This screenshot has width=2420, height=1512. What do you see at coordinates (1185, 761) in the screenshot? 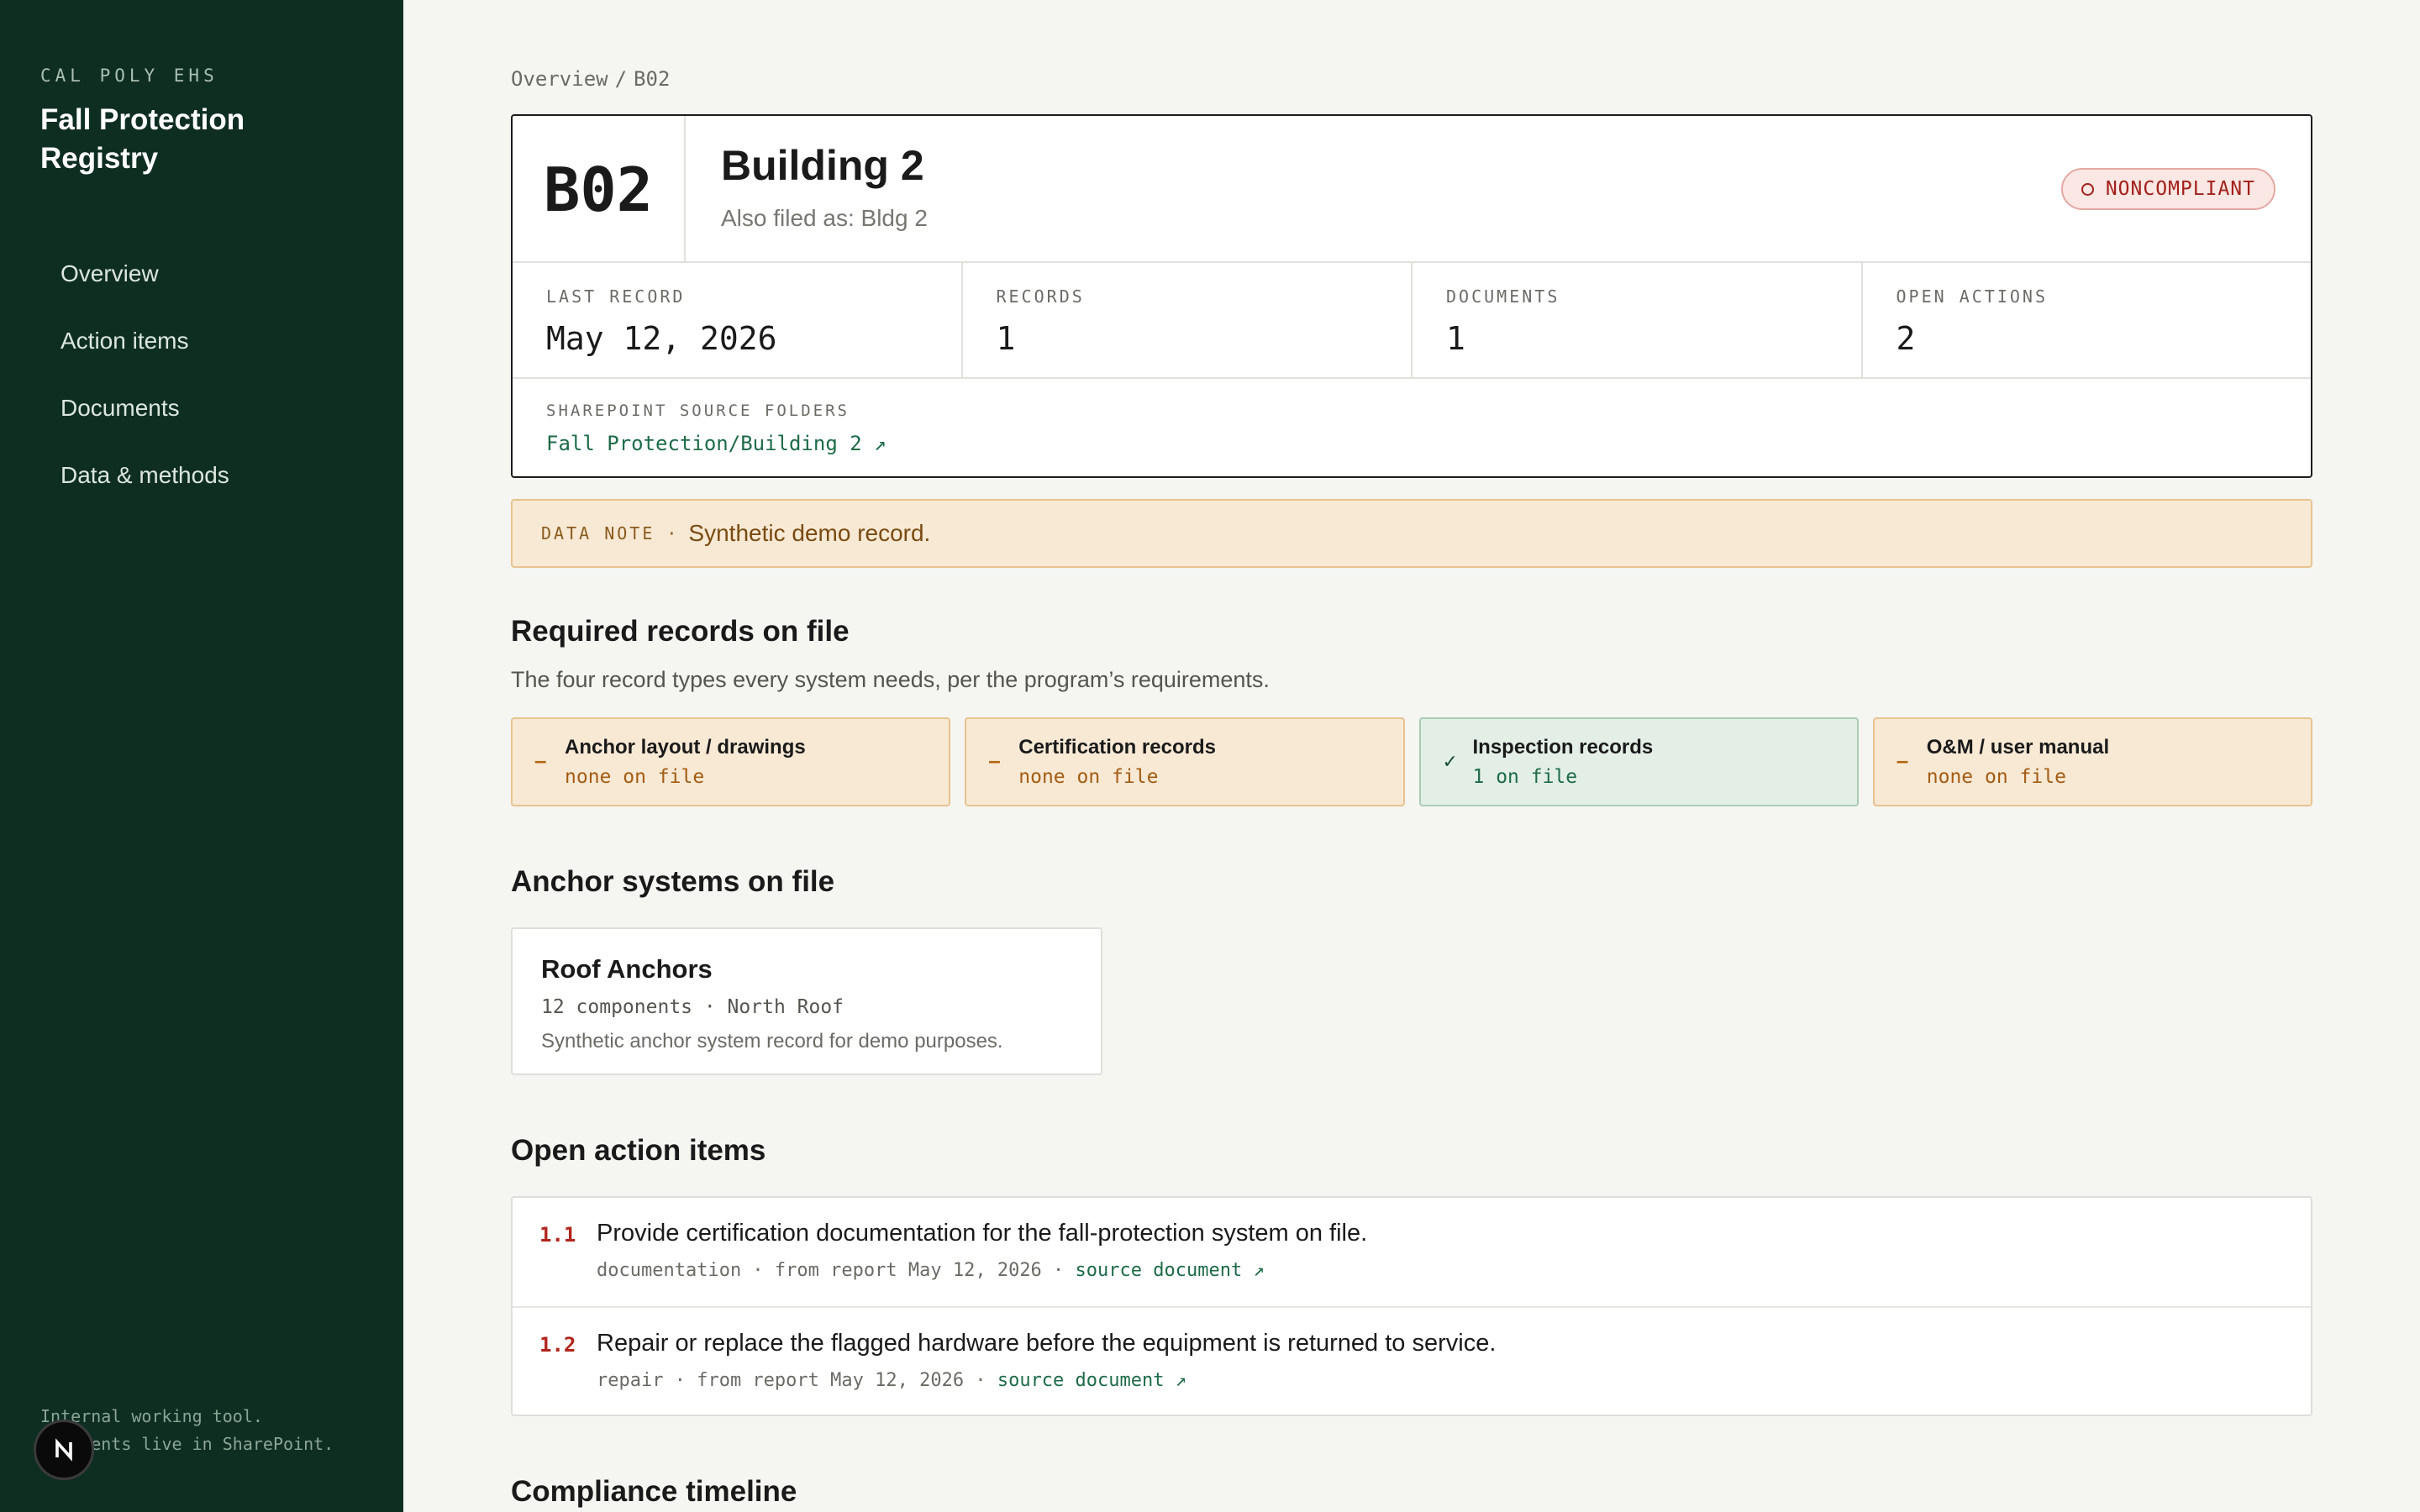
I see `required-record-certification: – Certification records none on file` at bounding box center [1185, 761].